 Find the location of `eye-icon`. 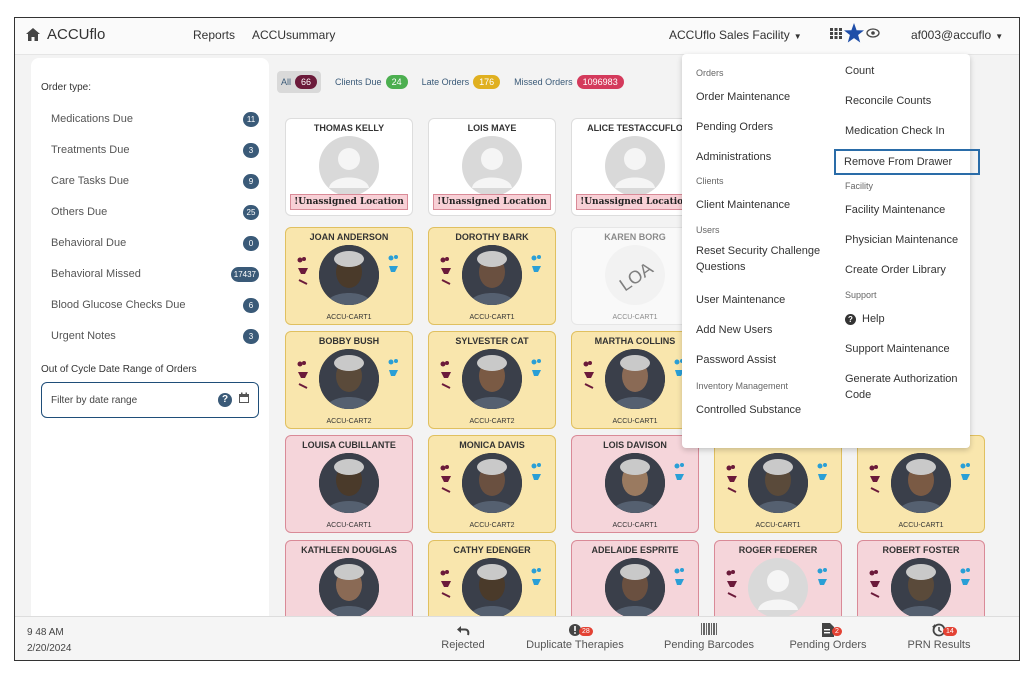

eye-icon is located at coordinates (873, 33).